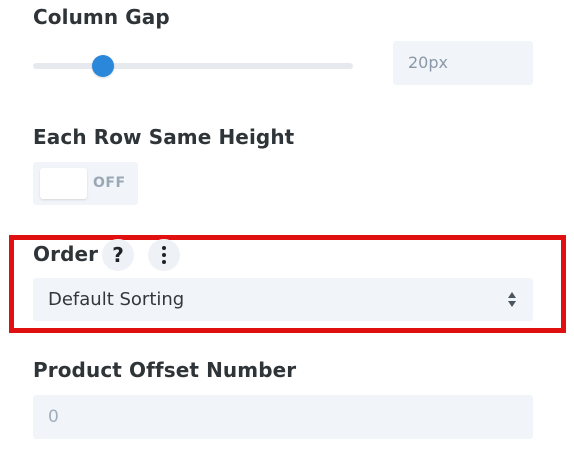 Image resolution: width=574 pixels, height=475 pixels. What do you see at coordinates (283, 299) in the screenshot?
I see `order-select: Default Sorting` at bounding box center [283, 299].